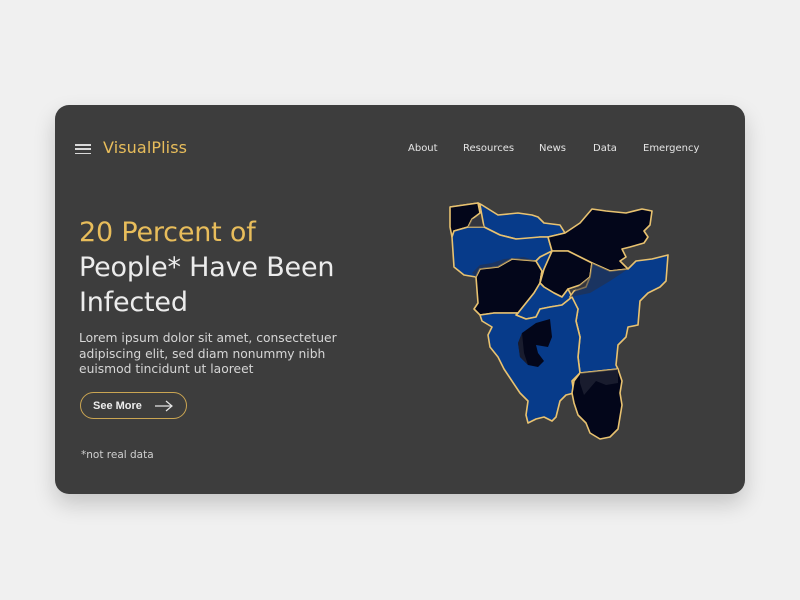 The width and height of the screenshot is (800, 600). I want to click on region-map, so click(559, 321).